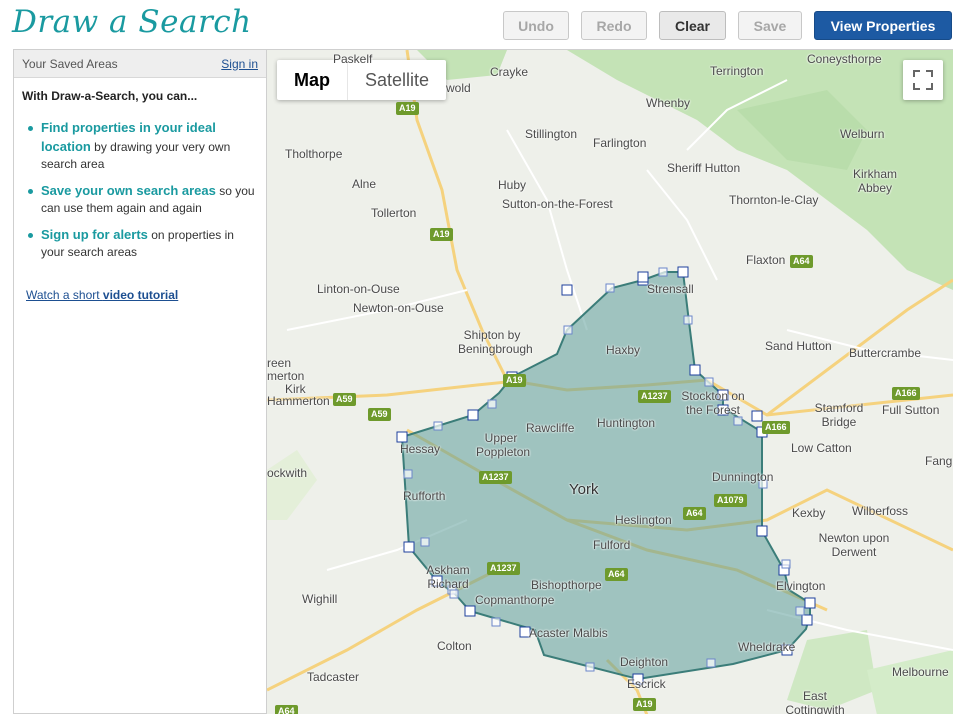 Image resolution: width=968 pixels, height=714 pixels. I want to click on place-label: Hessay, so click(420, 449).